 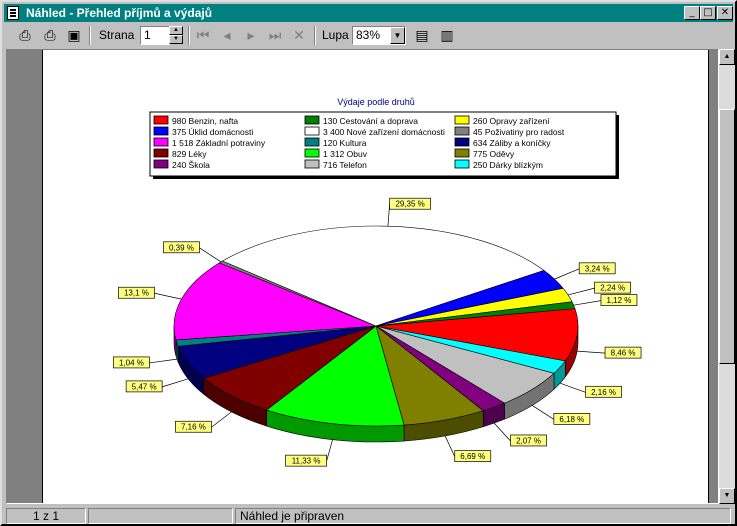 I want to click on last-page-icon: ⏭, so click(x=275, y=35).